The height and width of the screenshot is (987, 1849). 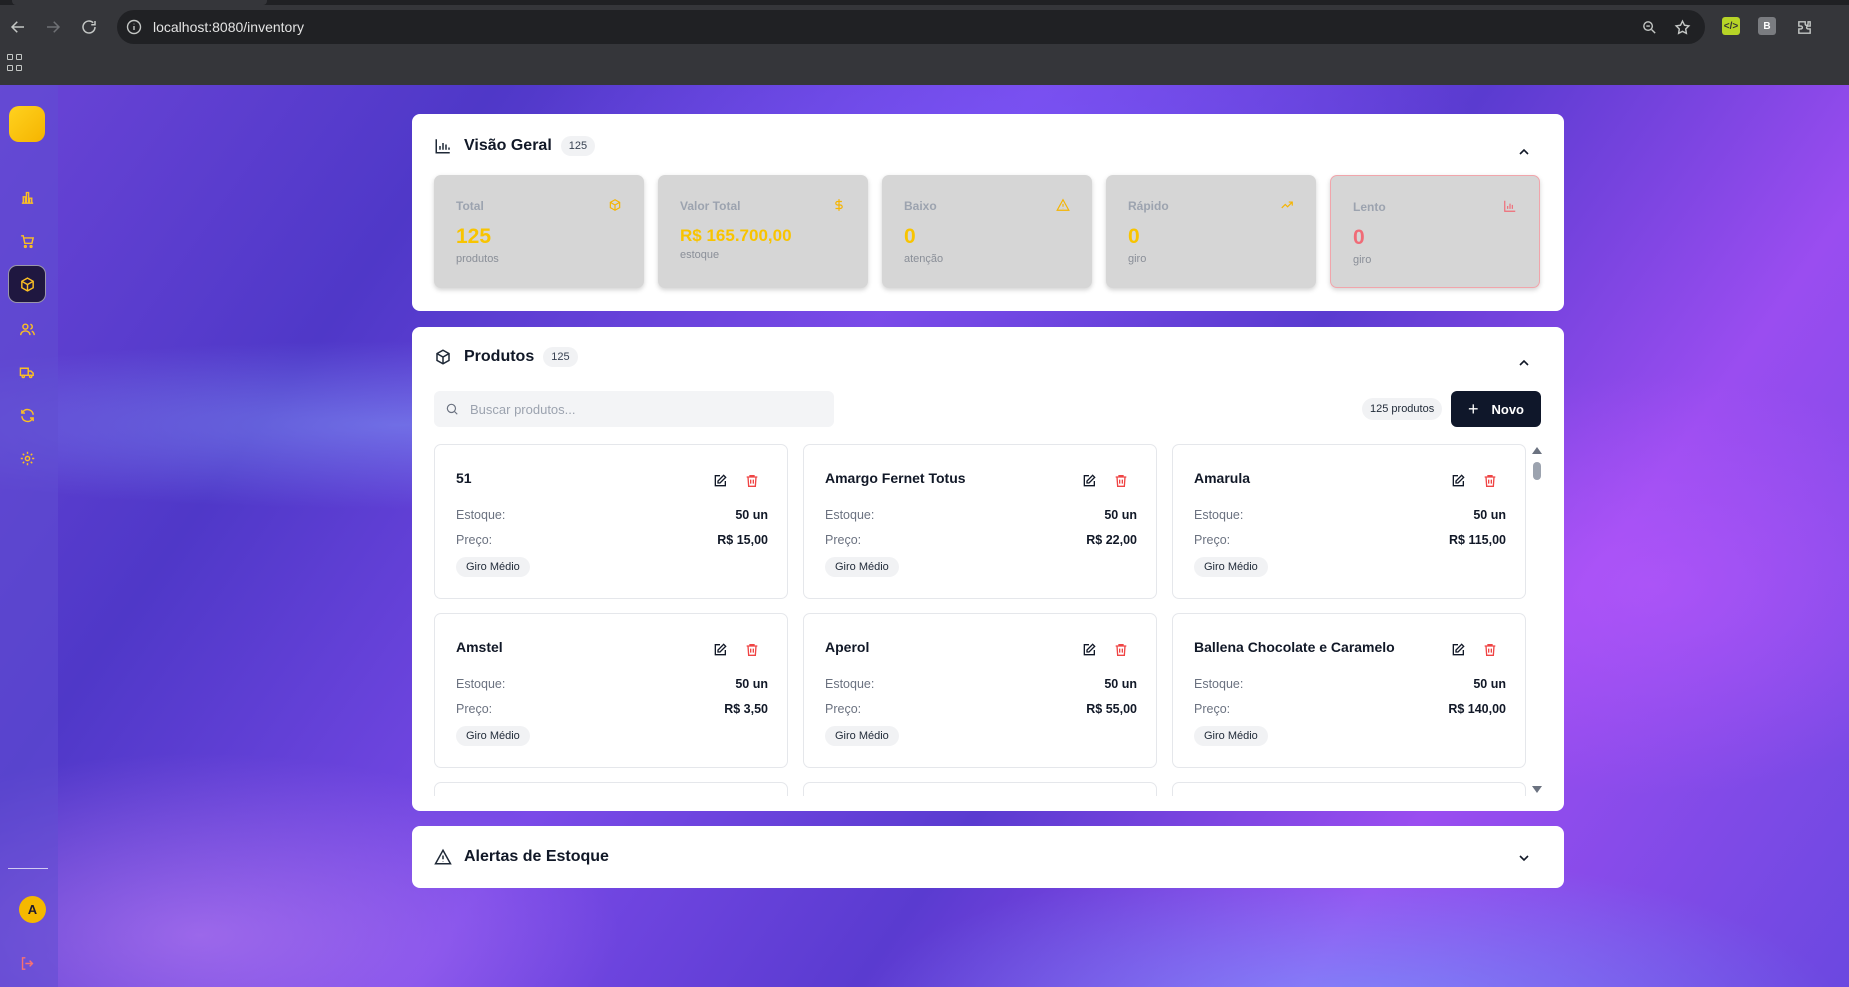 I want to click on site-info-icon, so click(x=134, y=27).